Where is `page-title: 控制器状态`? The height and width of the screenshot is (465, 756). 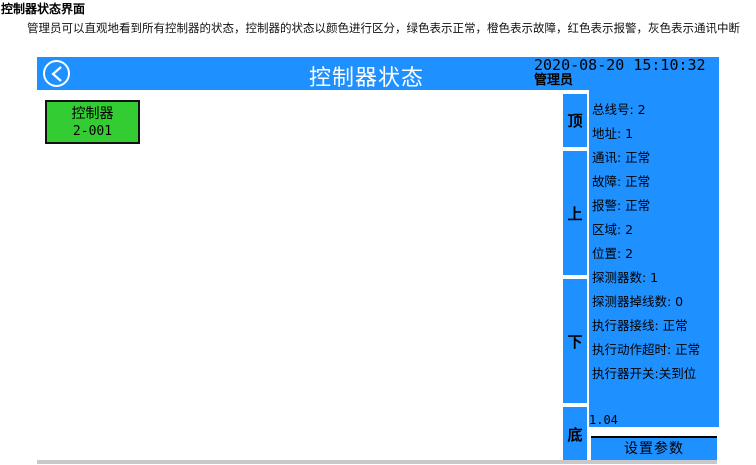
page-title: 控制器状态 is located at coordinates (367, 78).